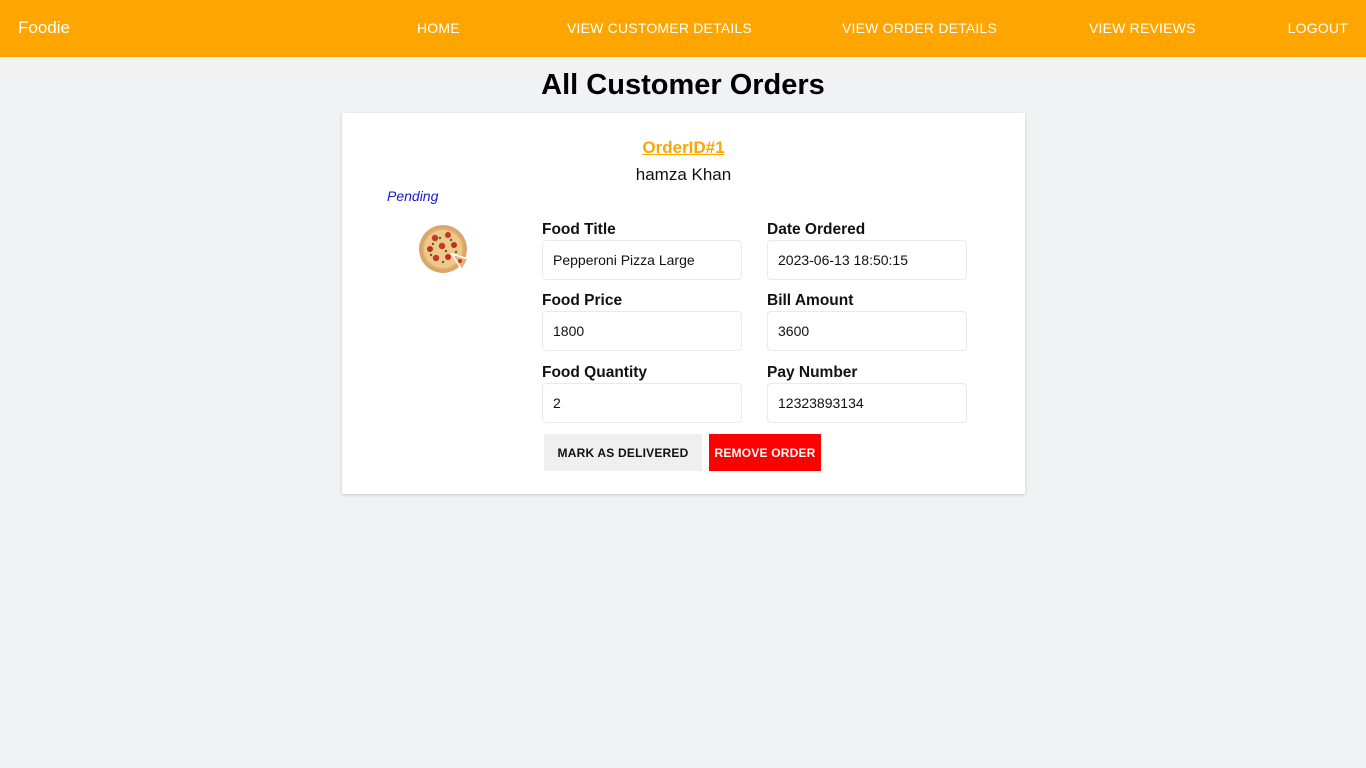 Image resolution: width=1366 pixels, height=768 pixels. I want to click on nav-view-order-details: VIEW ORDER DETAILS, so click(919, 28).